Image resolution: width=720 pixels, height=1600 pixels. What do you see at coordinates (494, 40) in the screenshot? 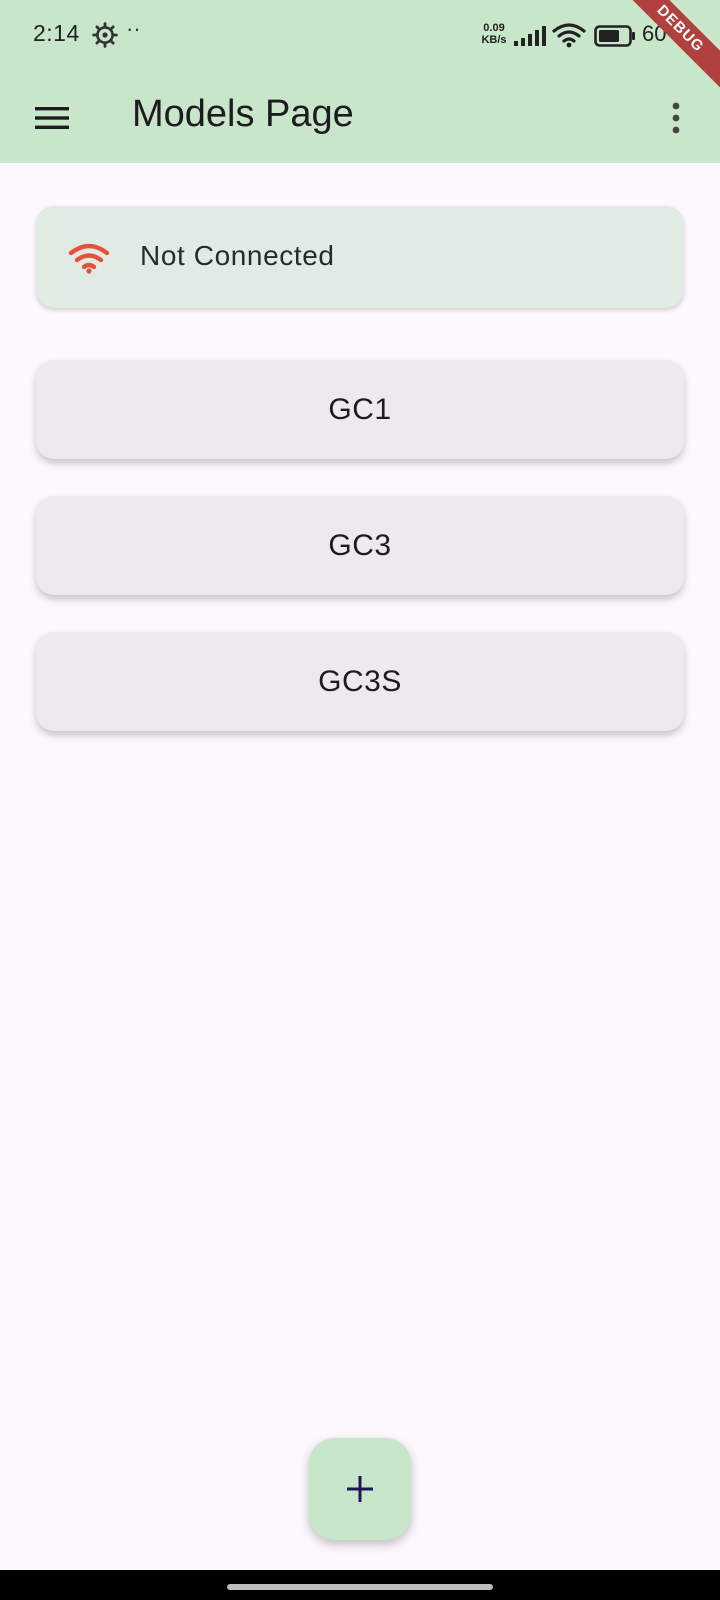
I see `network-speed-unit: KB/s` at bounding box center [494, 40].